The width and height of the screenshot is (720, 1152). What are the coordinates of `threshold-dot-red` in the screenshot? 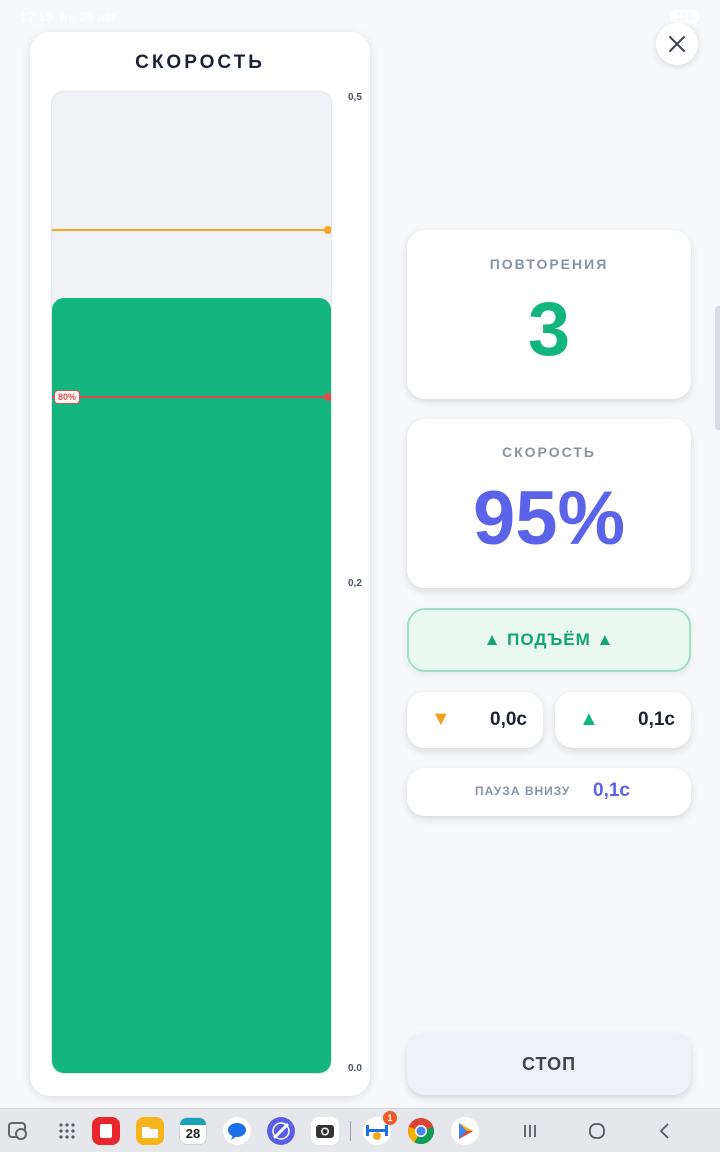 It's located at (327, 397).